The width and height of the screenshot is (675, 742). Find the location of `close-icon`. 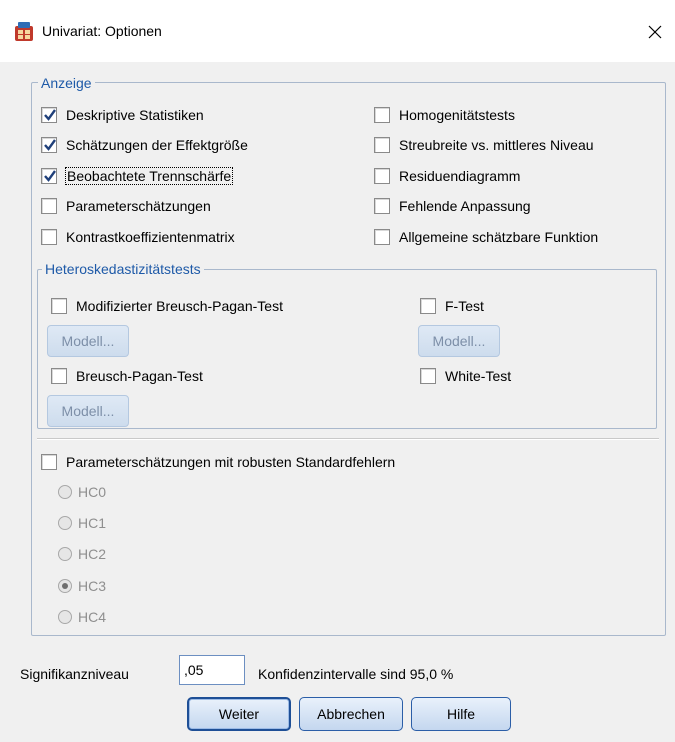

close-icon is located at coordinates (655, 32).